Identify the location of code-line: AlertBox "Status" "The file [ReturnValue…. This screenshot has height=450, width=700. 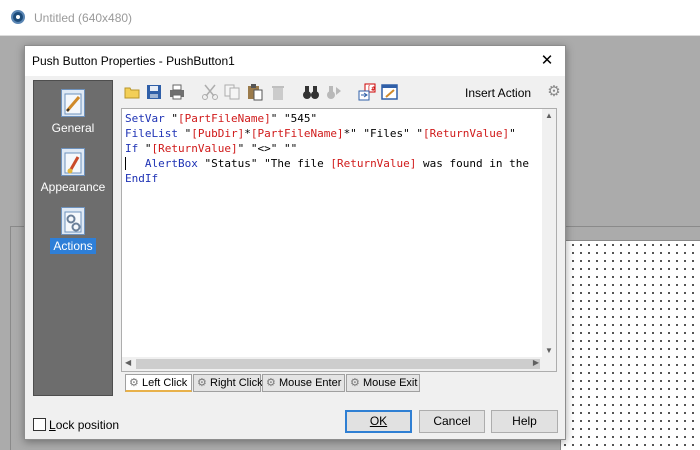
(337, 163).